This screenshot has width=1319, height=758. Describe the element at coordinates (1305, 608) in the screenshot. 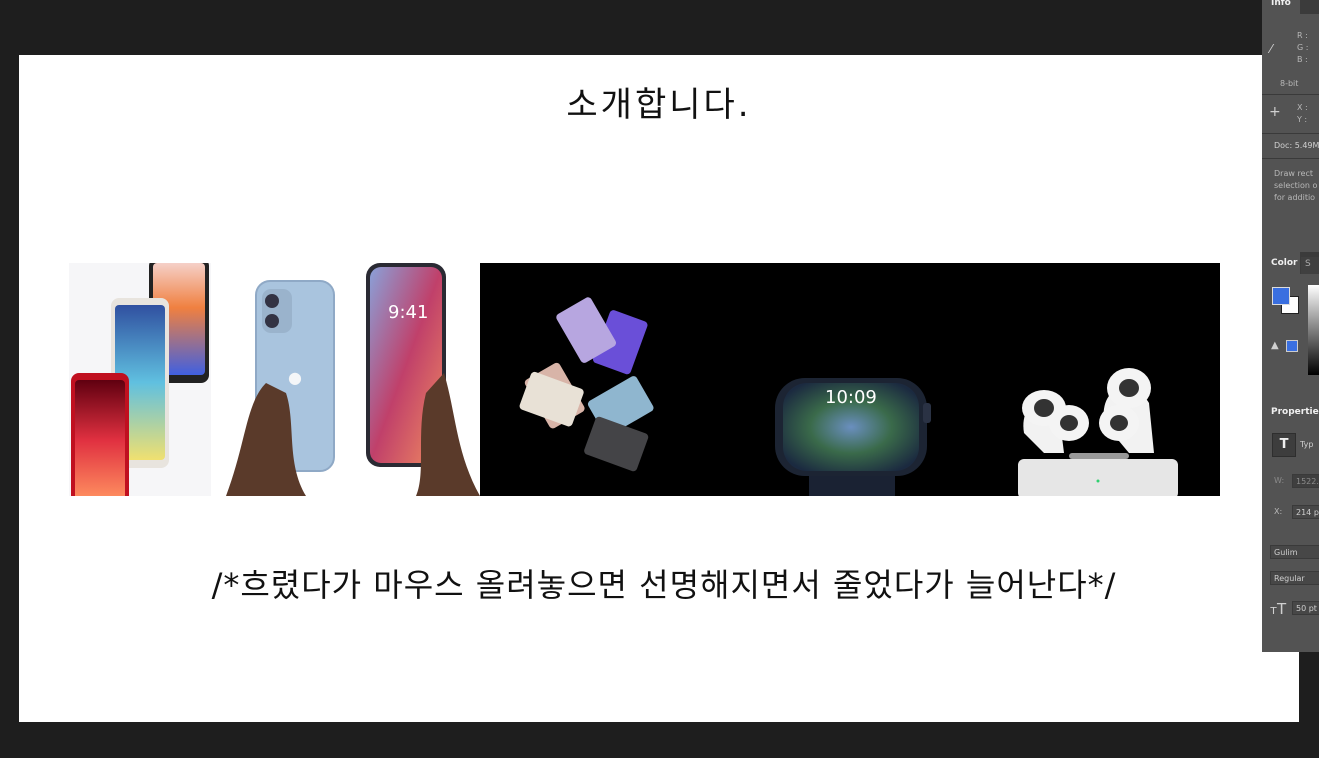

I see `font-size-field: 50 pt` at that location.